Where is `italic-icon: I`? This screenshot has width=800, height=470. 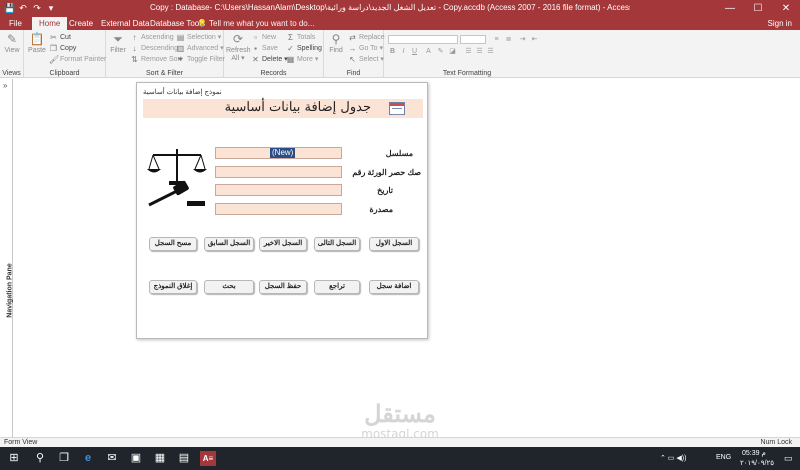 italic-icon: I is located at coordinates (403, 51).